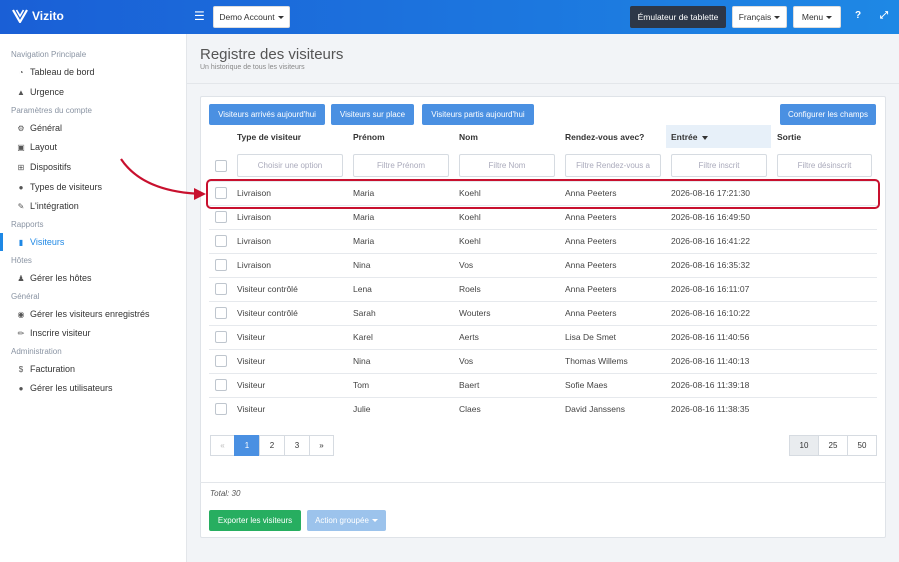 The height and width of the screenshot is (562, 899). I want to click on bulk-action-button: Action groupée, so click(346, 520).